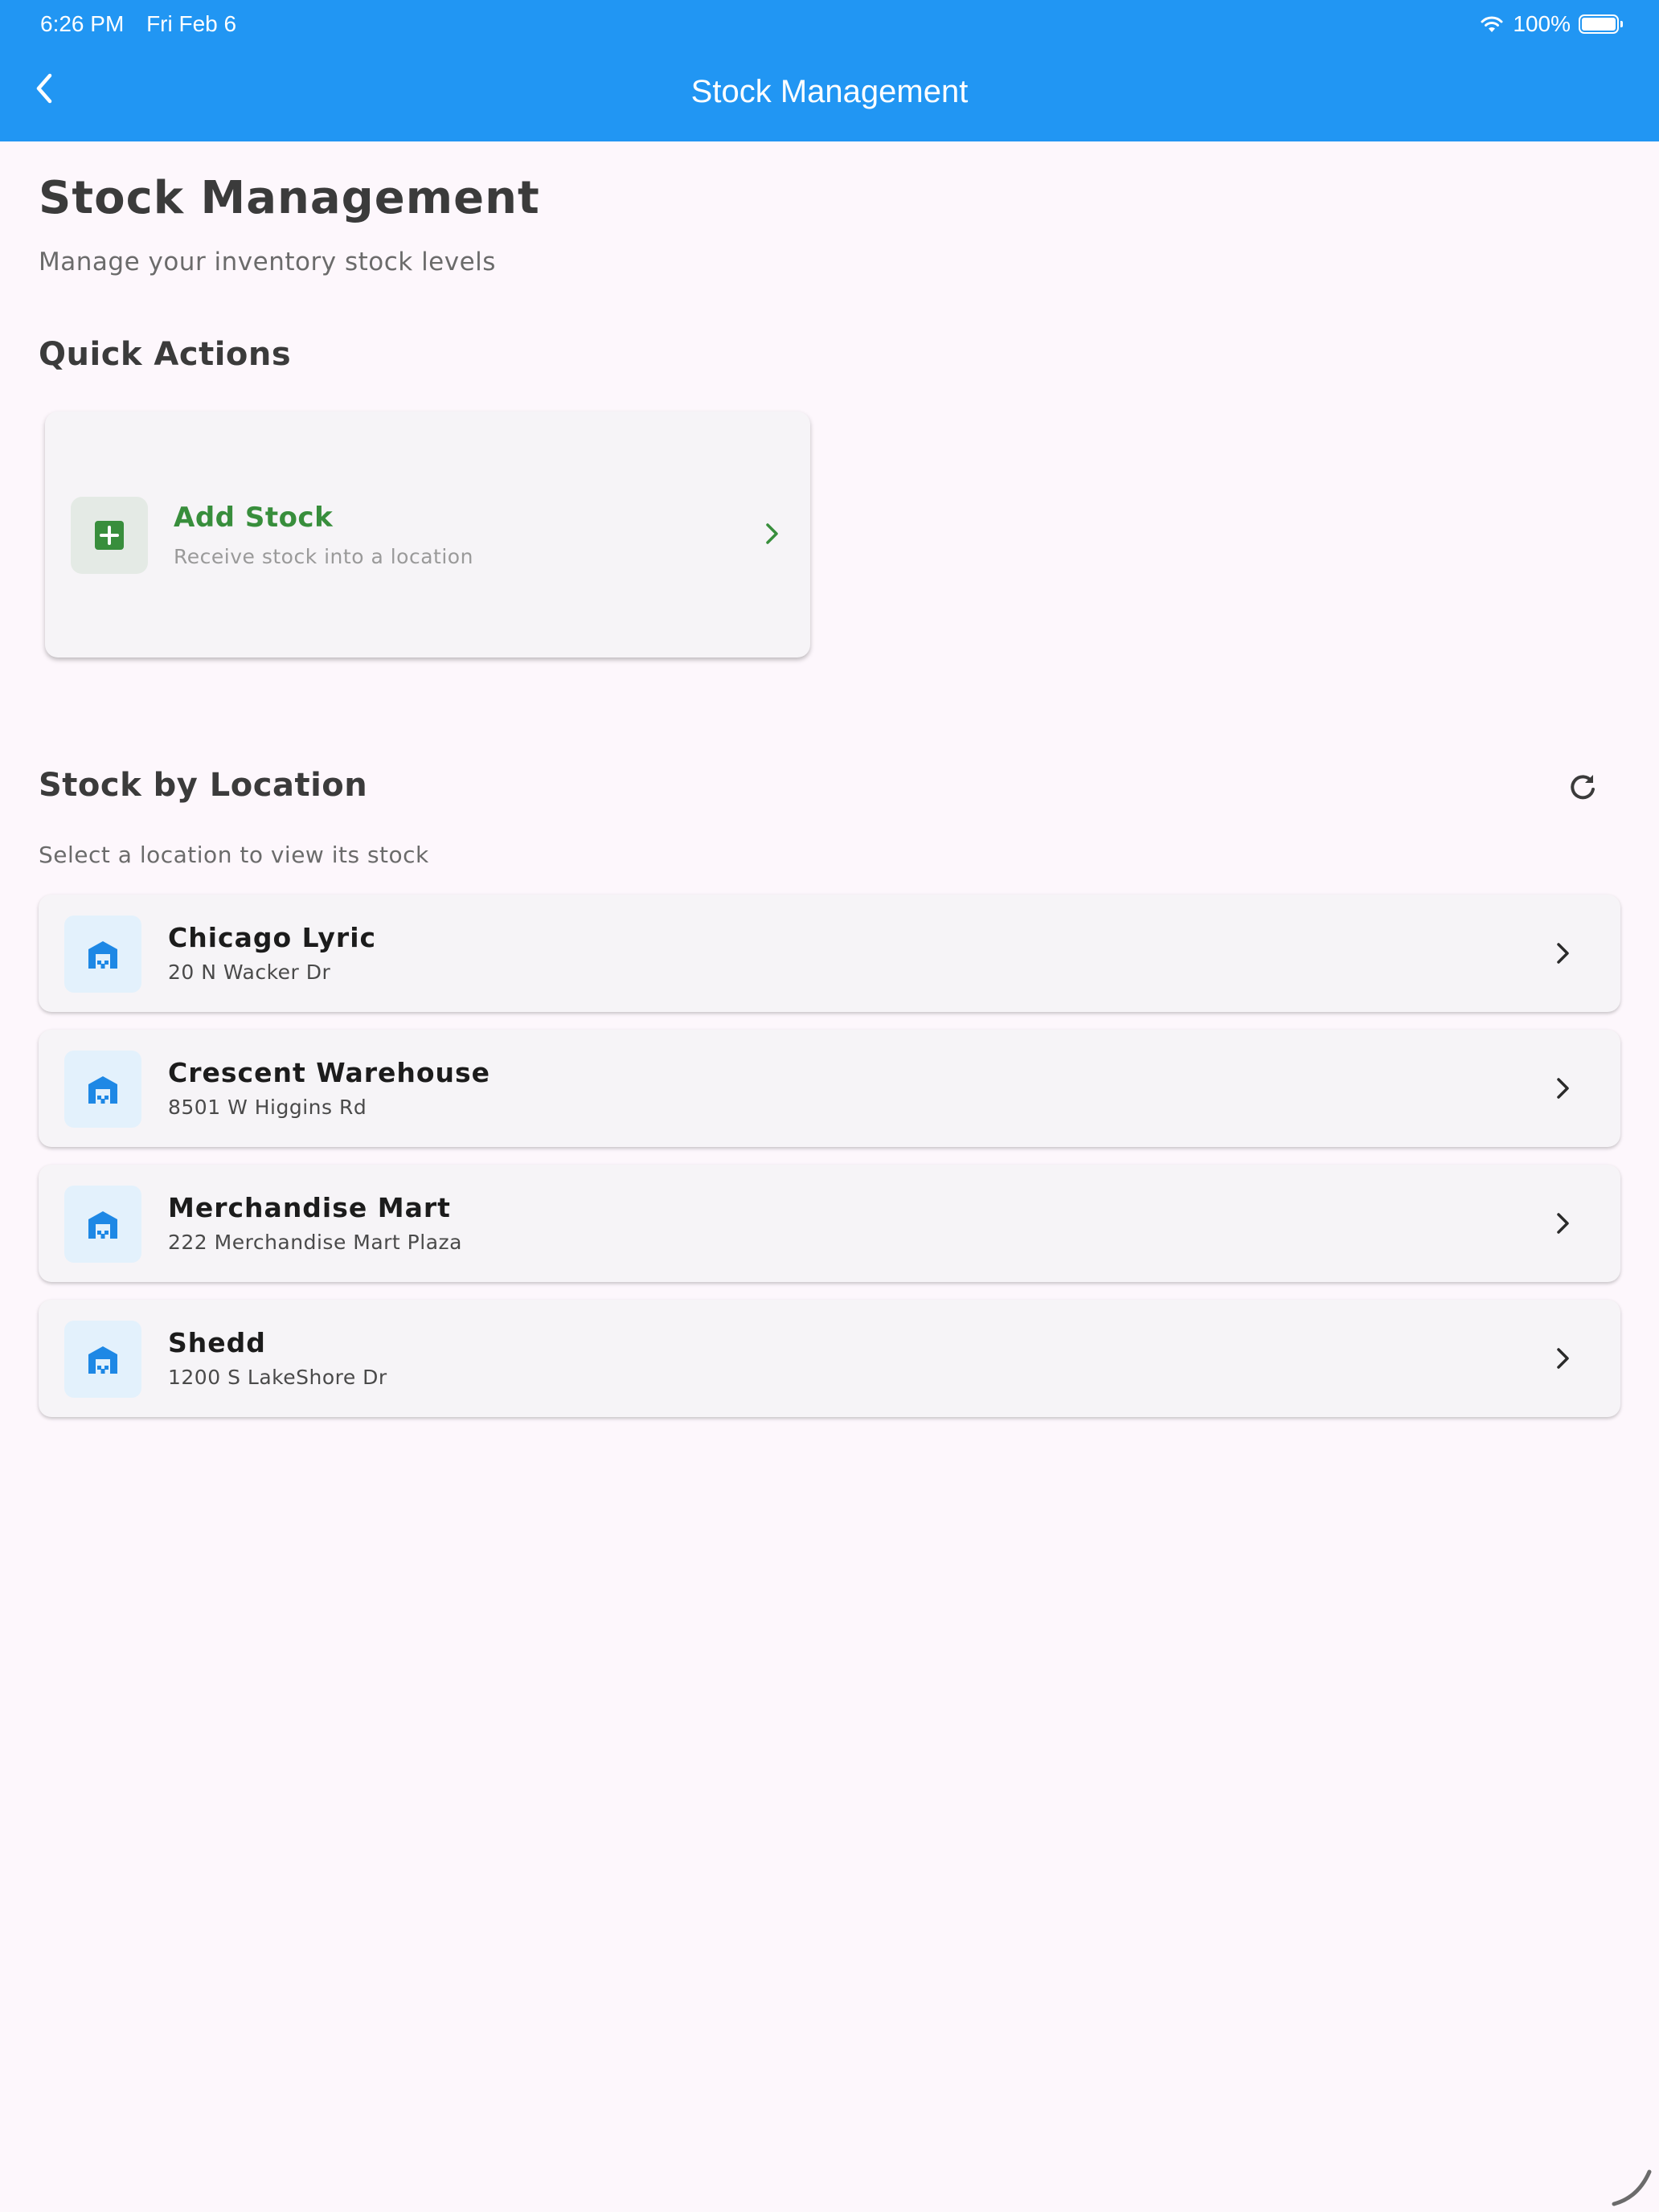 Image resolution: width=1659 pixels, height=2212 pixels. What do you see at coordinates (829, 70) in the screenshot?
I see `app-bar: 6:26 PM Fri Feb 6 100% Stock Management` at bounding box center [829, 70].